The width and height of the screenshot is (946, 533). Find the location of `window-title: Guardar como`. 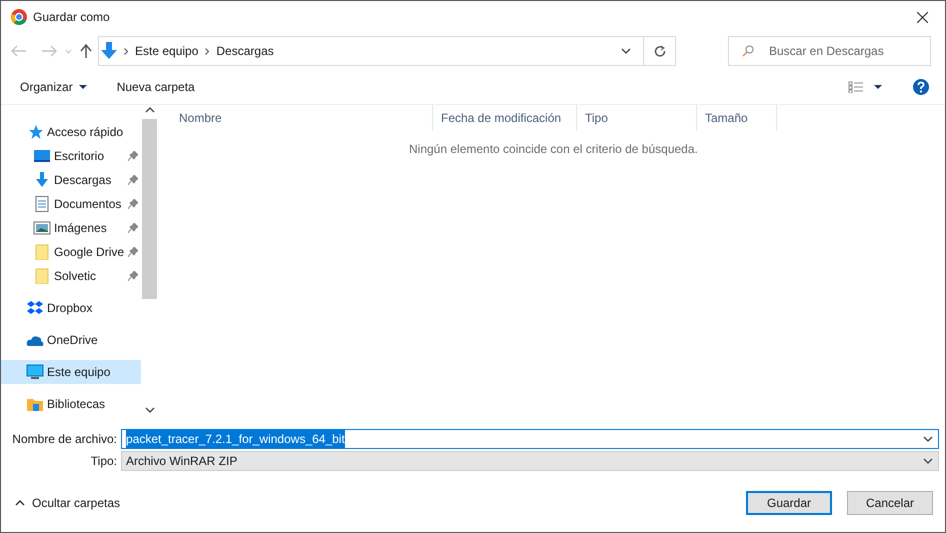

window-title: Guardar como is located at coordinates (71, 17).